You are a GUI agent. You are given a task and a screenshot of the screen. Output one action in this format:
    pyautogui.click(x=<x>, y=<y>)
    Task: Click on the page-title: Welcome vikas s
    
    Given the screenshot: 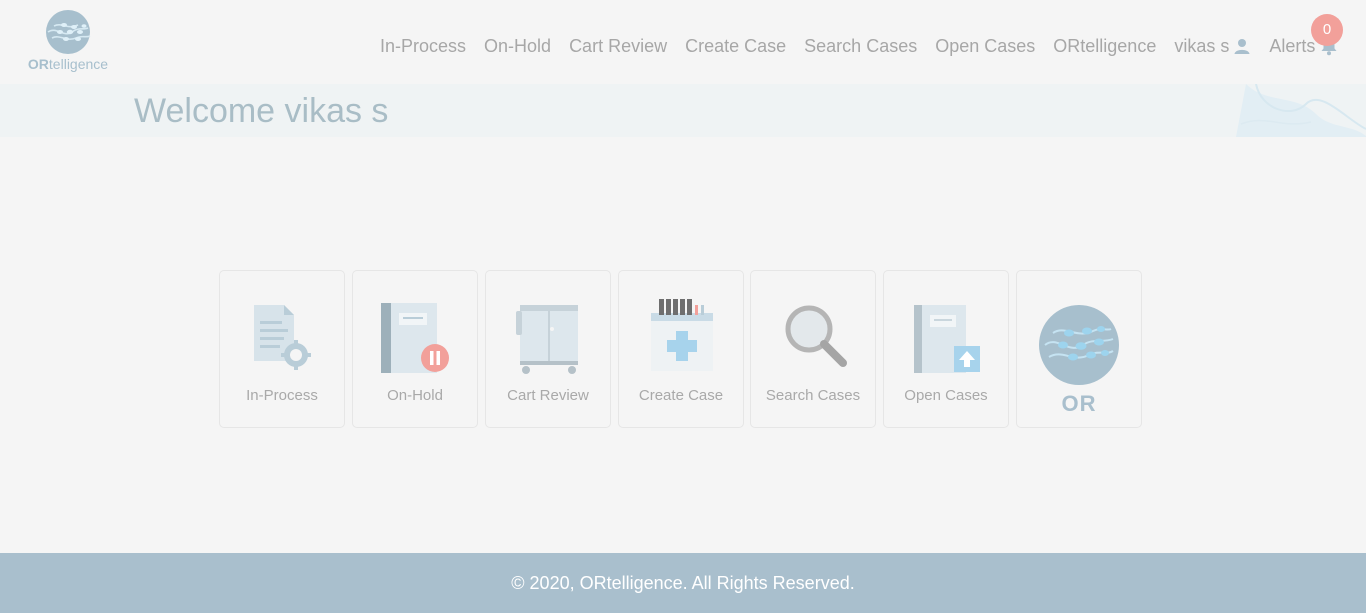 What is the action you would take?
    pyautogui.click(x=261, y=111)
    